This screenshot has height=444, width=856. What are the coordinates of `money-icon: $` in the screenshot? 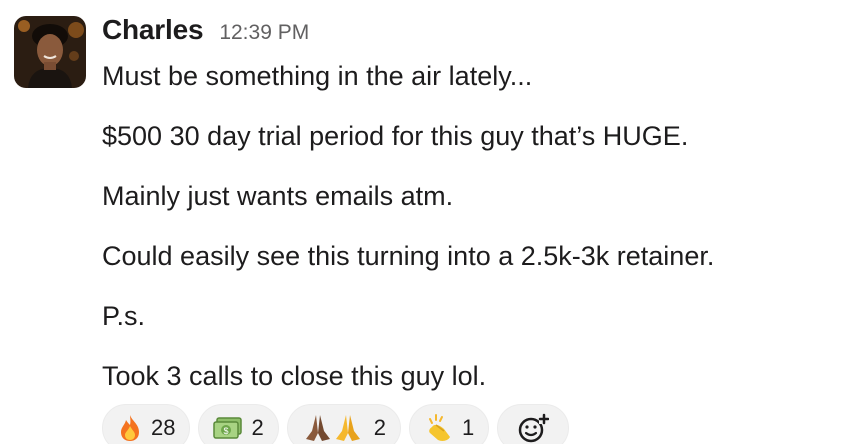 It's located at (228, 428).